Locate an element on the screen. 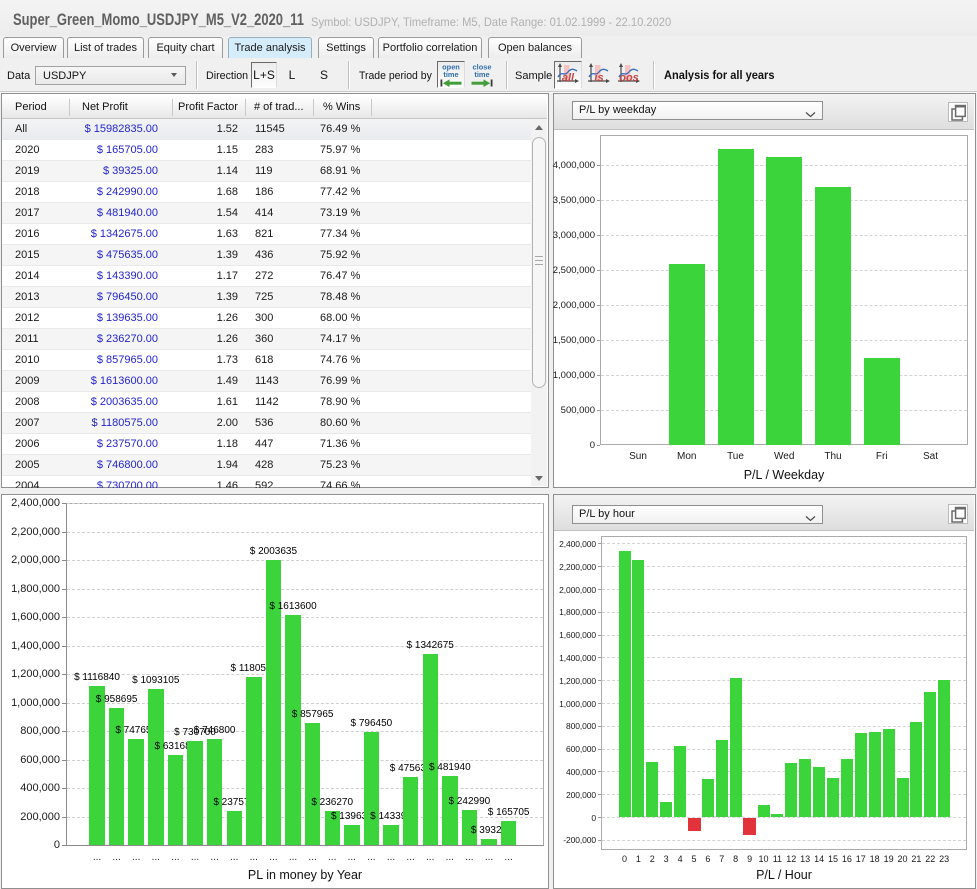 The image size is (977, 889). svg-text: all is located at coordinates (568, 78).